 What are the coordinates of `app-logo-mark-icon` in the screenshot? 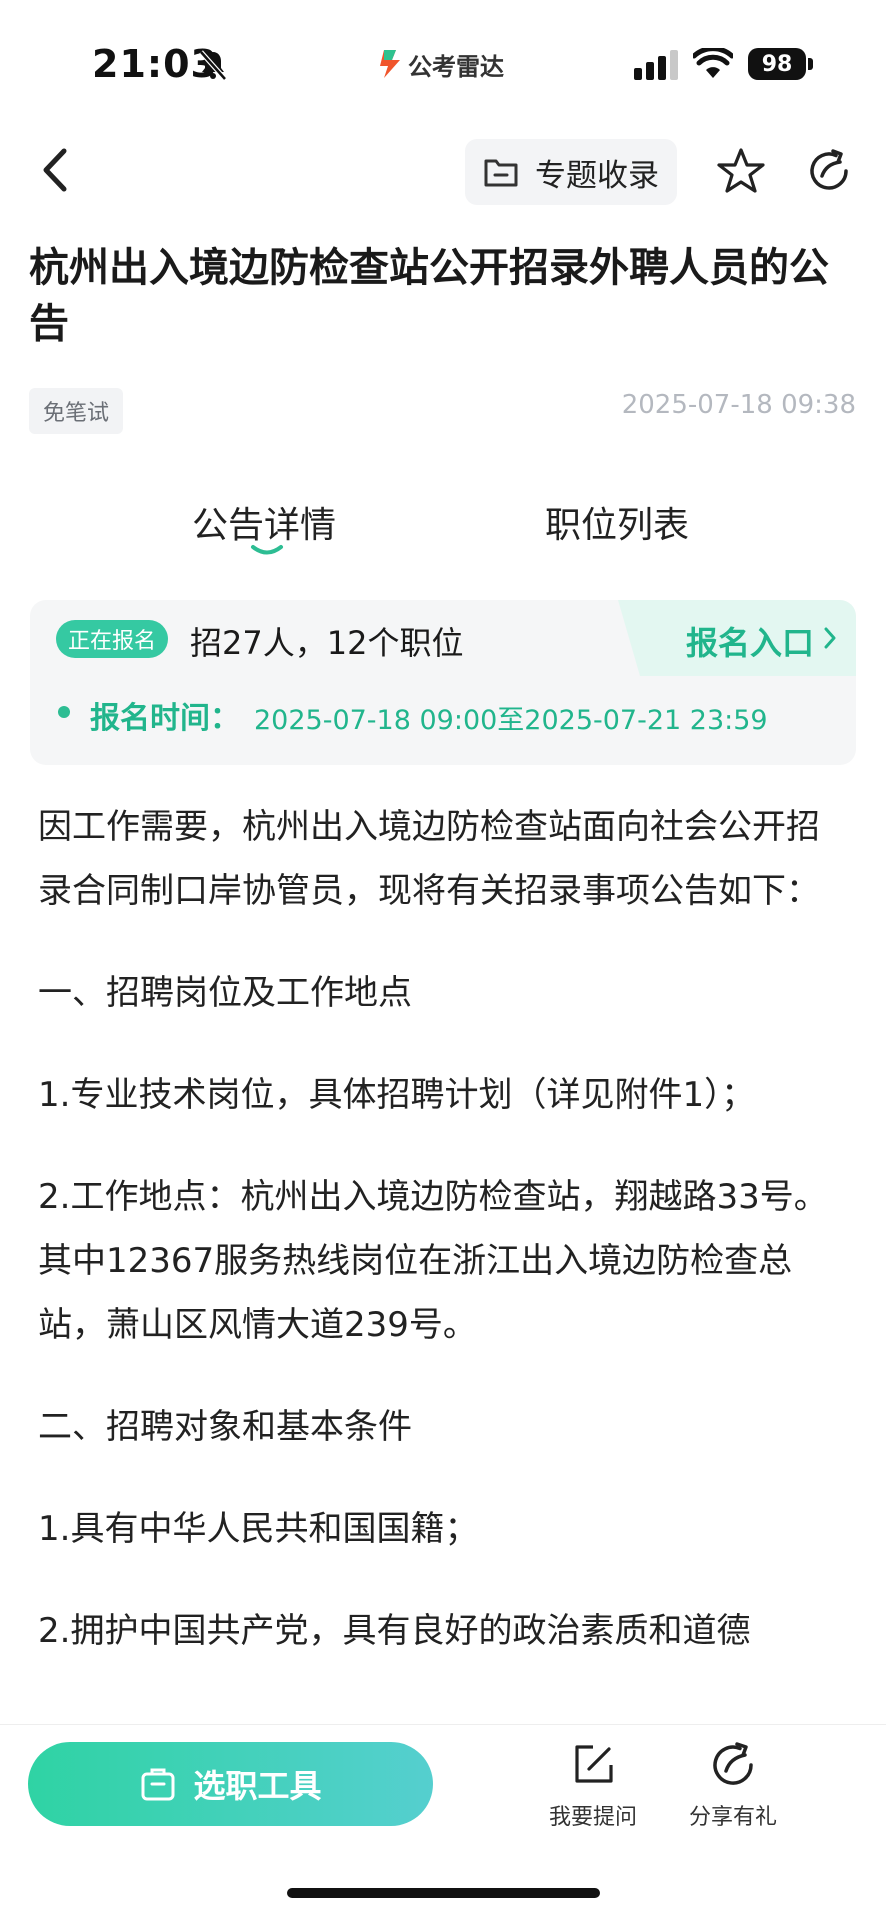 It's located at (390, 64).